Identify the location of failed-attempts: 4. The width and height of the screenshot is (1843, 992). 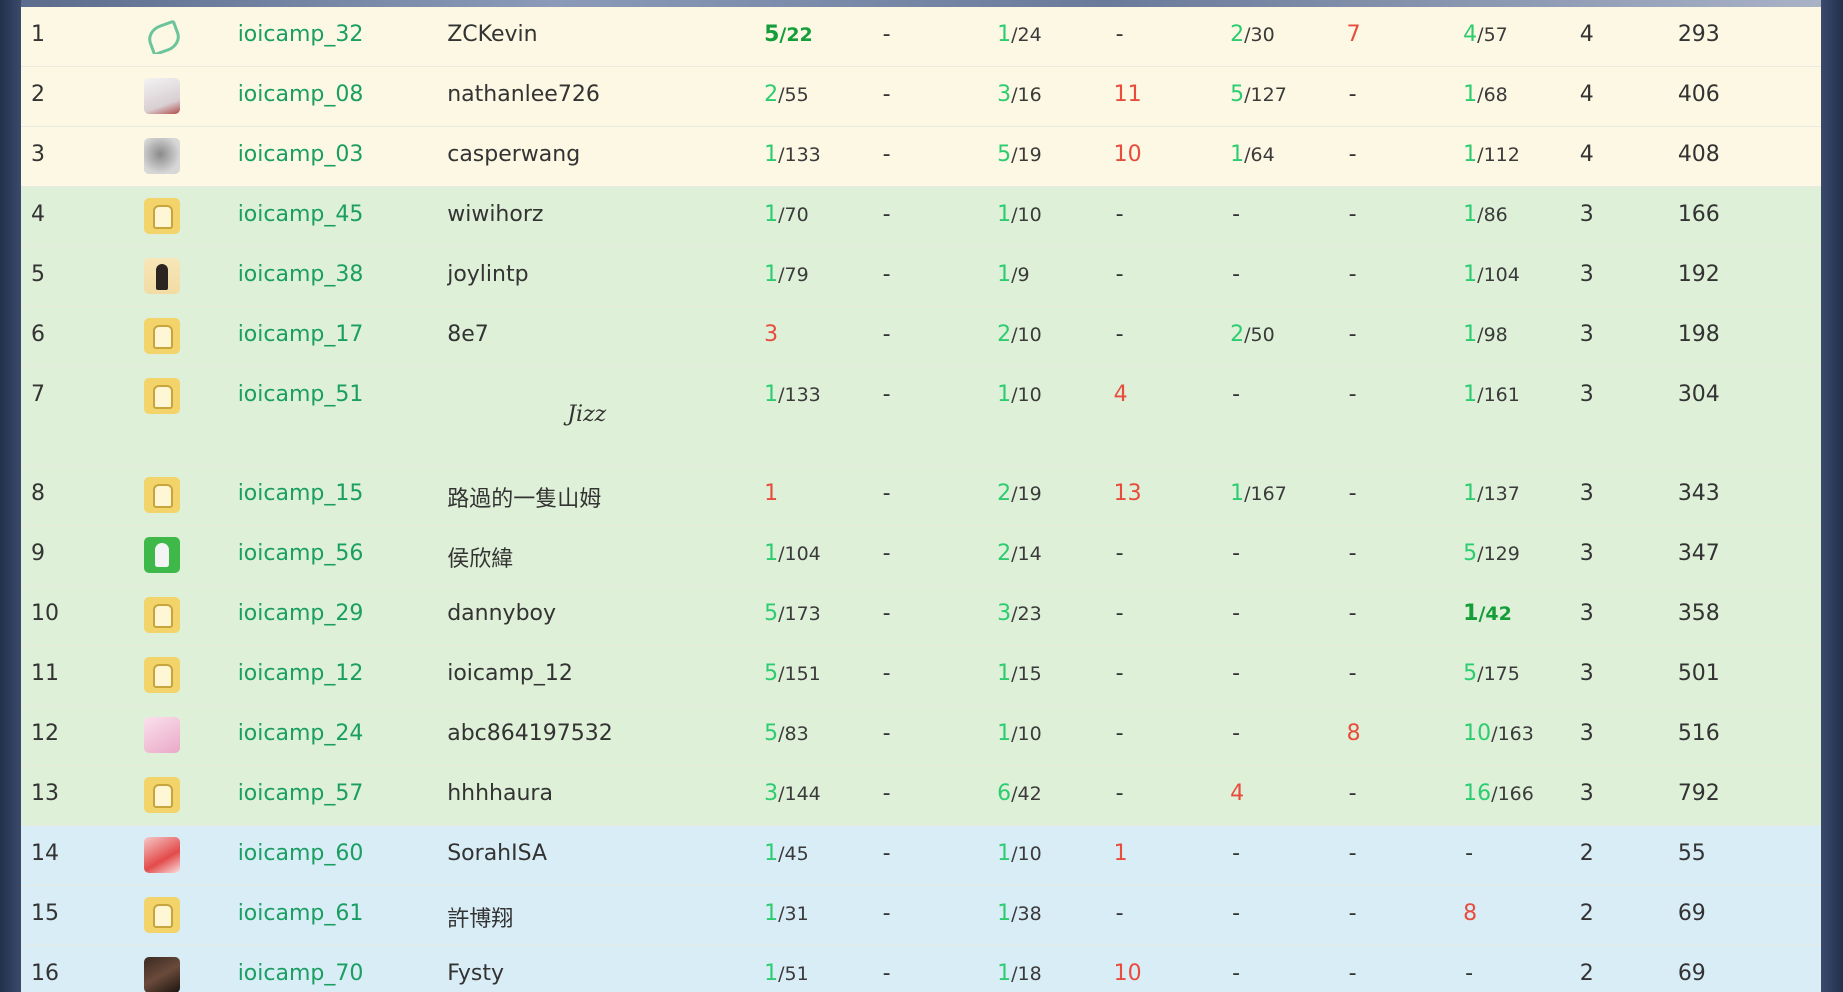
(1237, 793).